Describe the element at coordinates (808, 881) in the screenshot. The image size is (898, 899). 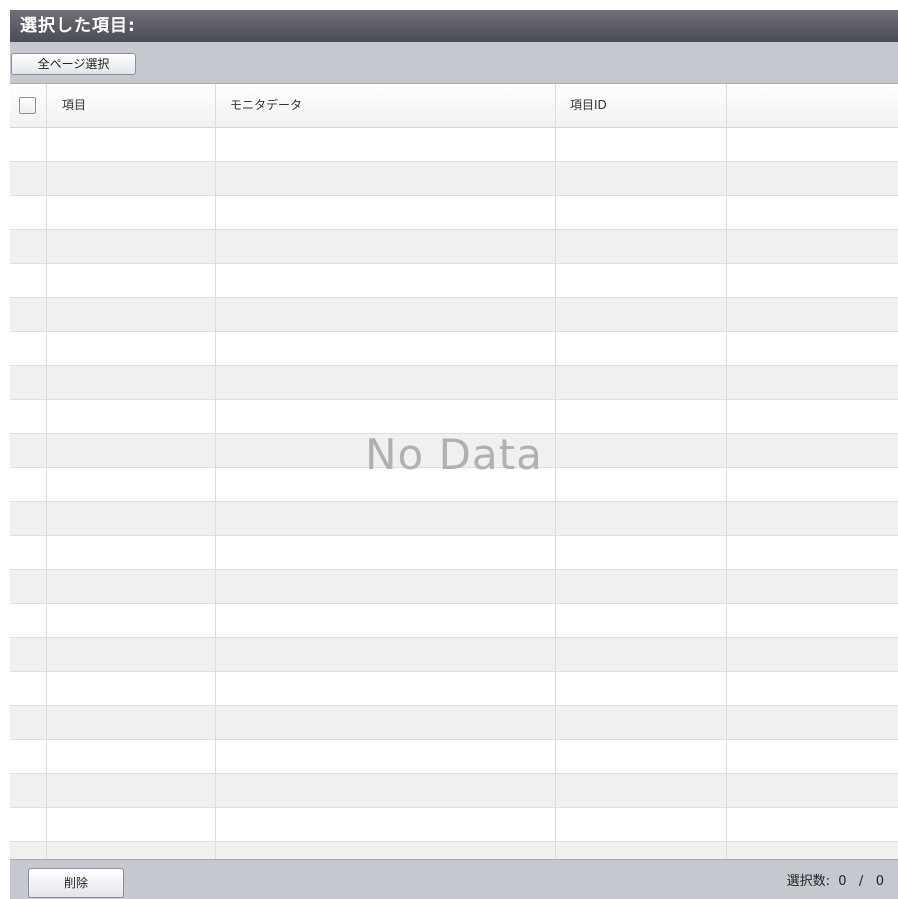
I see `selection-count-label: 選択数:` at that location.